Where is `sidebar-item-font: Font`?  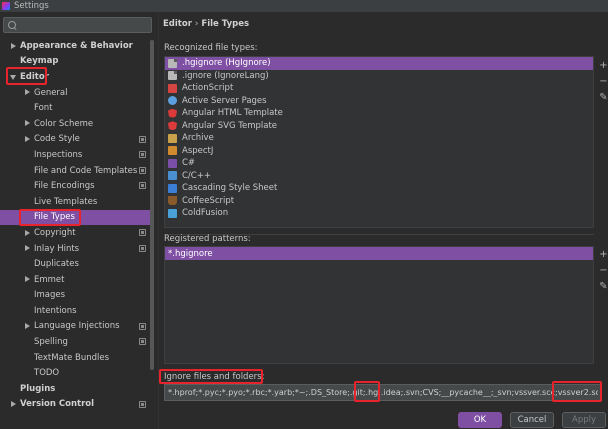
sidebar-item-font: Font is located at coordinates (75, 108).